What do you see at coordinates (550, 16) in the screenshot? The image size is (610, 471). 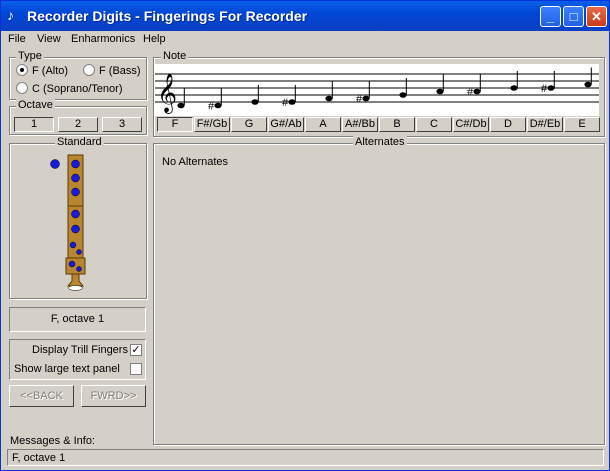 I see `minimize-button: _` at bounding box center [550, 16].